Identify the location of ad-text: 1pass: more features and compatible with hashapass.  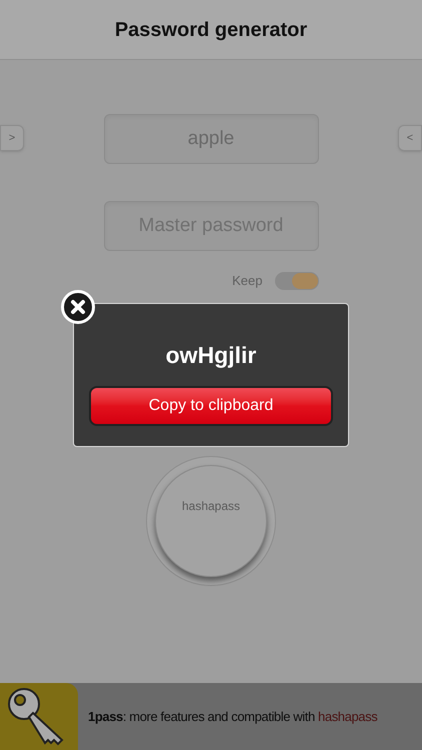
(233, 716).